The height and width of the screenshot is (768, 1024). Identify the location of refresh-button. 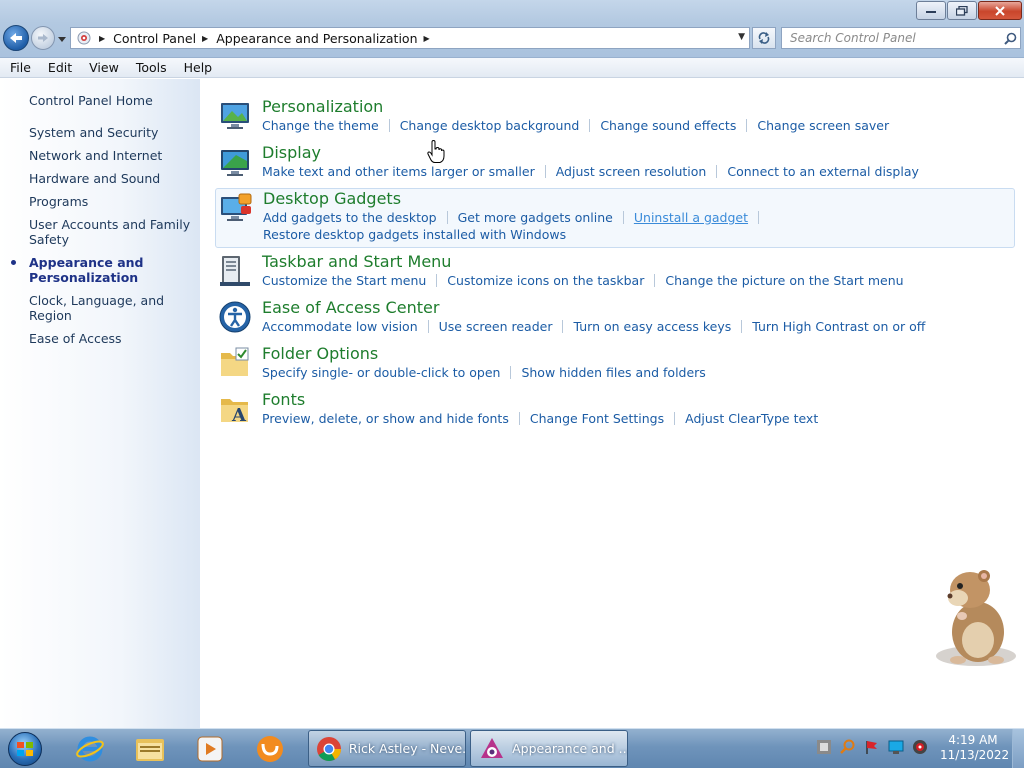
(764, 38).